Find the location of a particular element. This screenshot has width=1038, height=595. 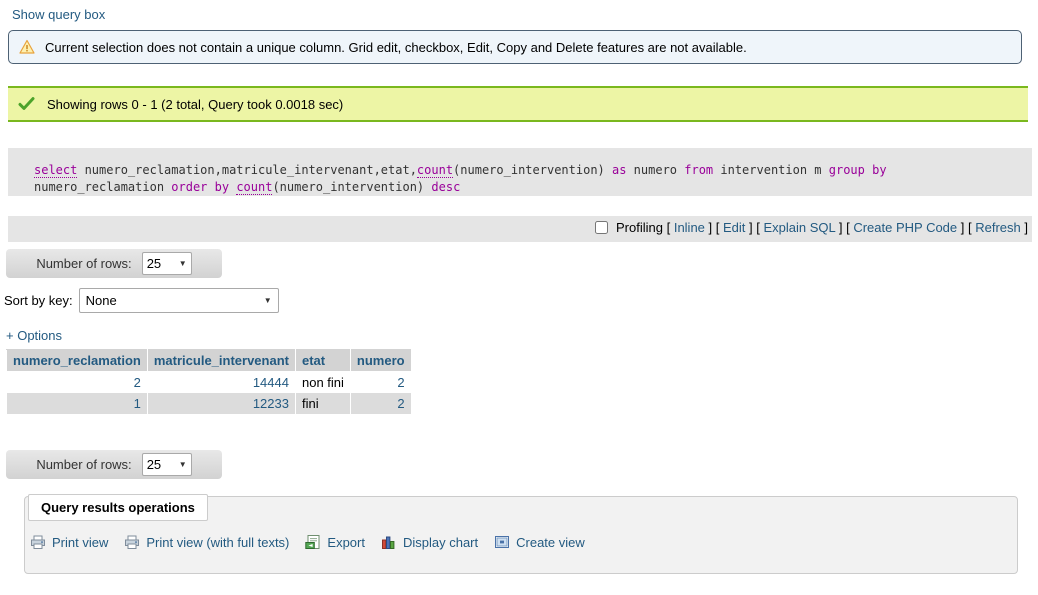

cell-matricule_intervenant: 14444 is located at coordinates (221, 382).